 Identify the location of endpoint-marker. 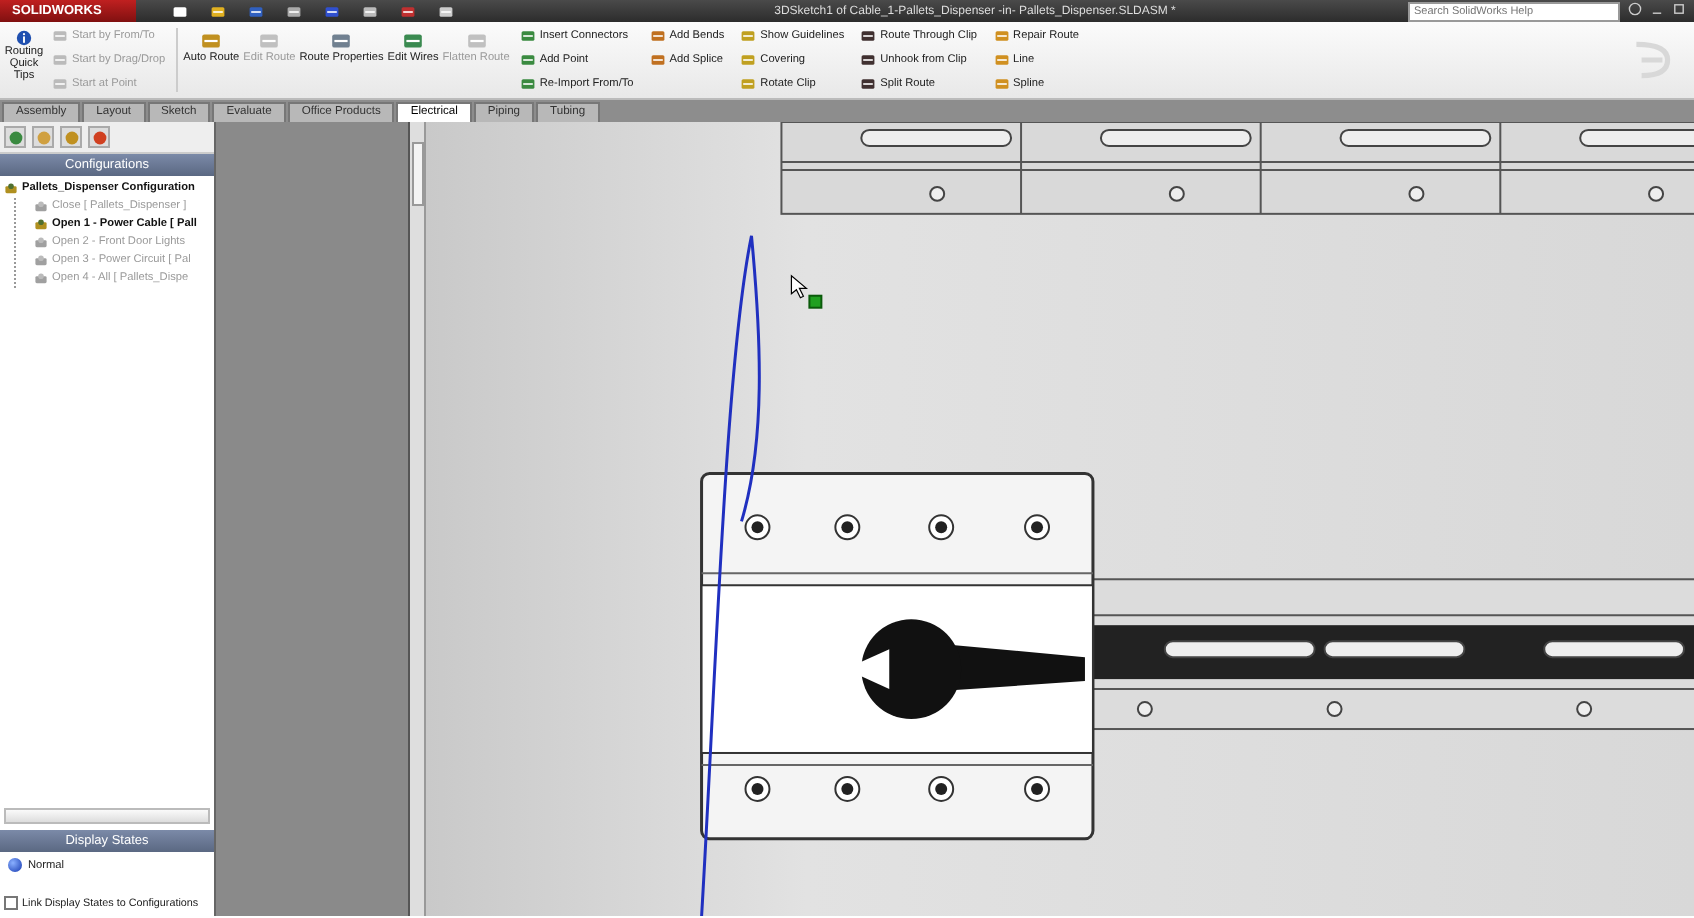
(815, 301).